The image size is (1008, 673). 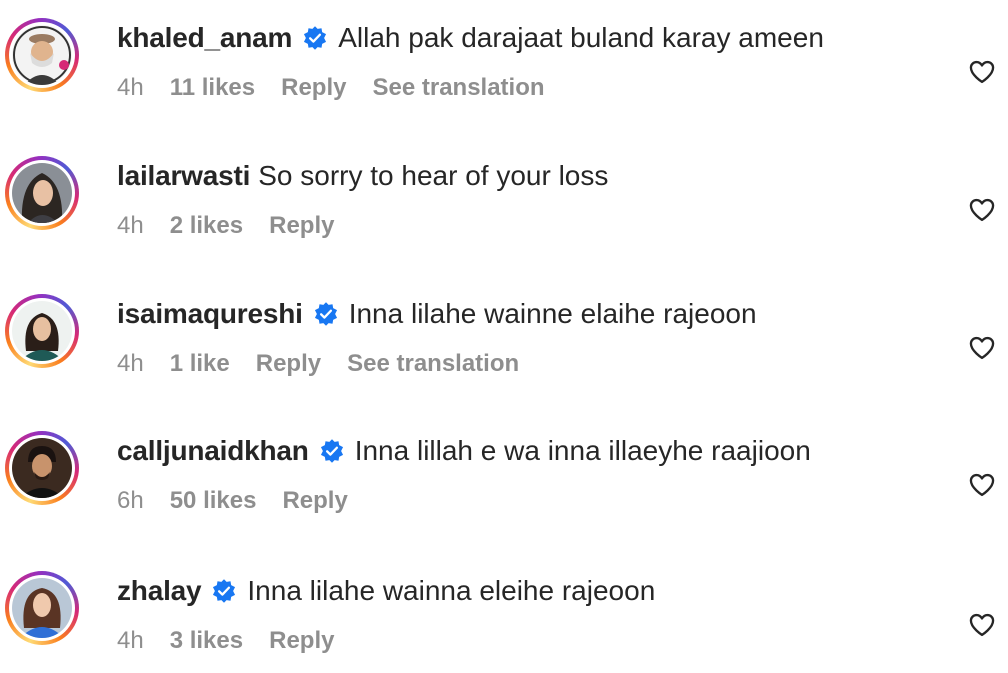 What do you see at coordinates (159, 591) in the screenshot?
I see `username: zhalay` at bounding box center [159, 591].